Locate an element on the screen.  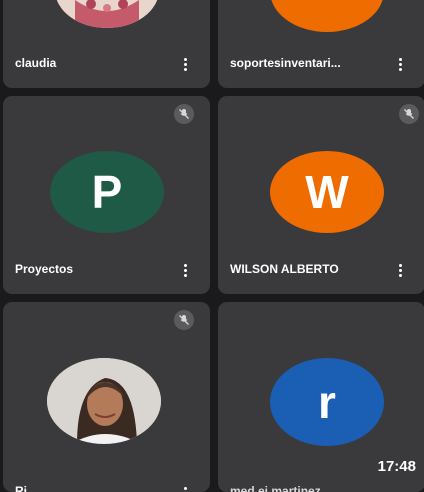
avatar-initial: W is located at coordinates (327, 192).